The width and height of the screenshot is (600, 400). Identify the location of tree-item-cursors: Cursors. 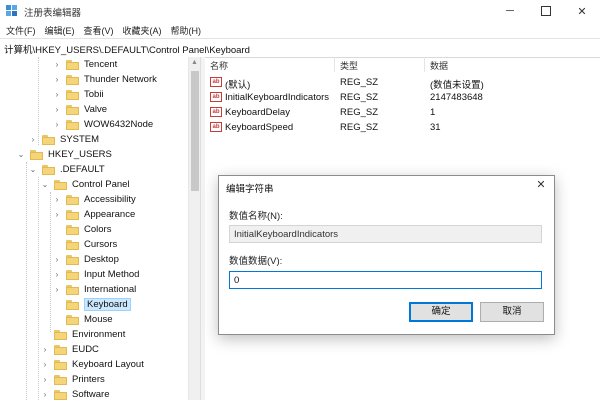
(84, 244).